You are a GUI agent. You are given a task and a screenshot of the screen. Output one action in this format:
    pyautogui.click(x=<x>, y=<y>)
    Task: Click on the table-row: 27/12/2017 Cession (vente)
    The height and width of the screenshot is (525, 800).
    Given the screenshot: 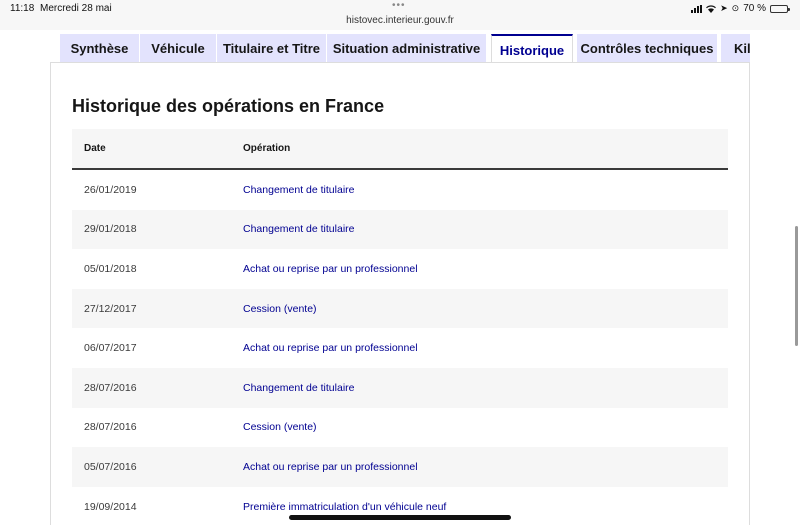 What is the action you would take?
    pyautogui.click(x=400, y=308)
    